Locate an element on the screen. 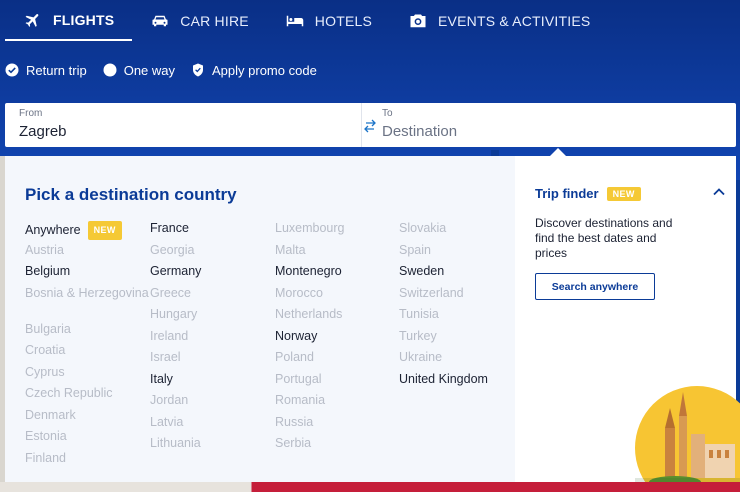 Image resolution: width=740 pixels, height=492 pixels. country-option: Italy is located at coordinates (212, 383).